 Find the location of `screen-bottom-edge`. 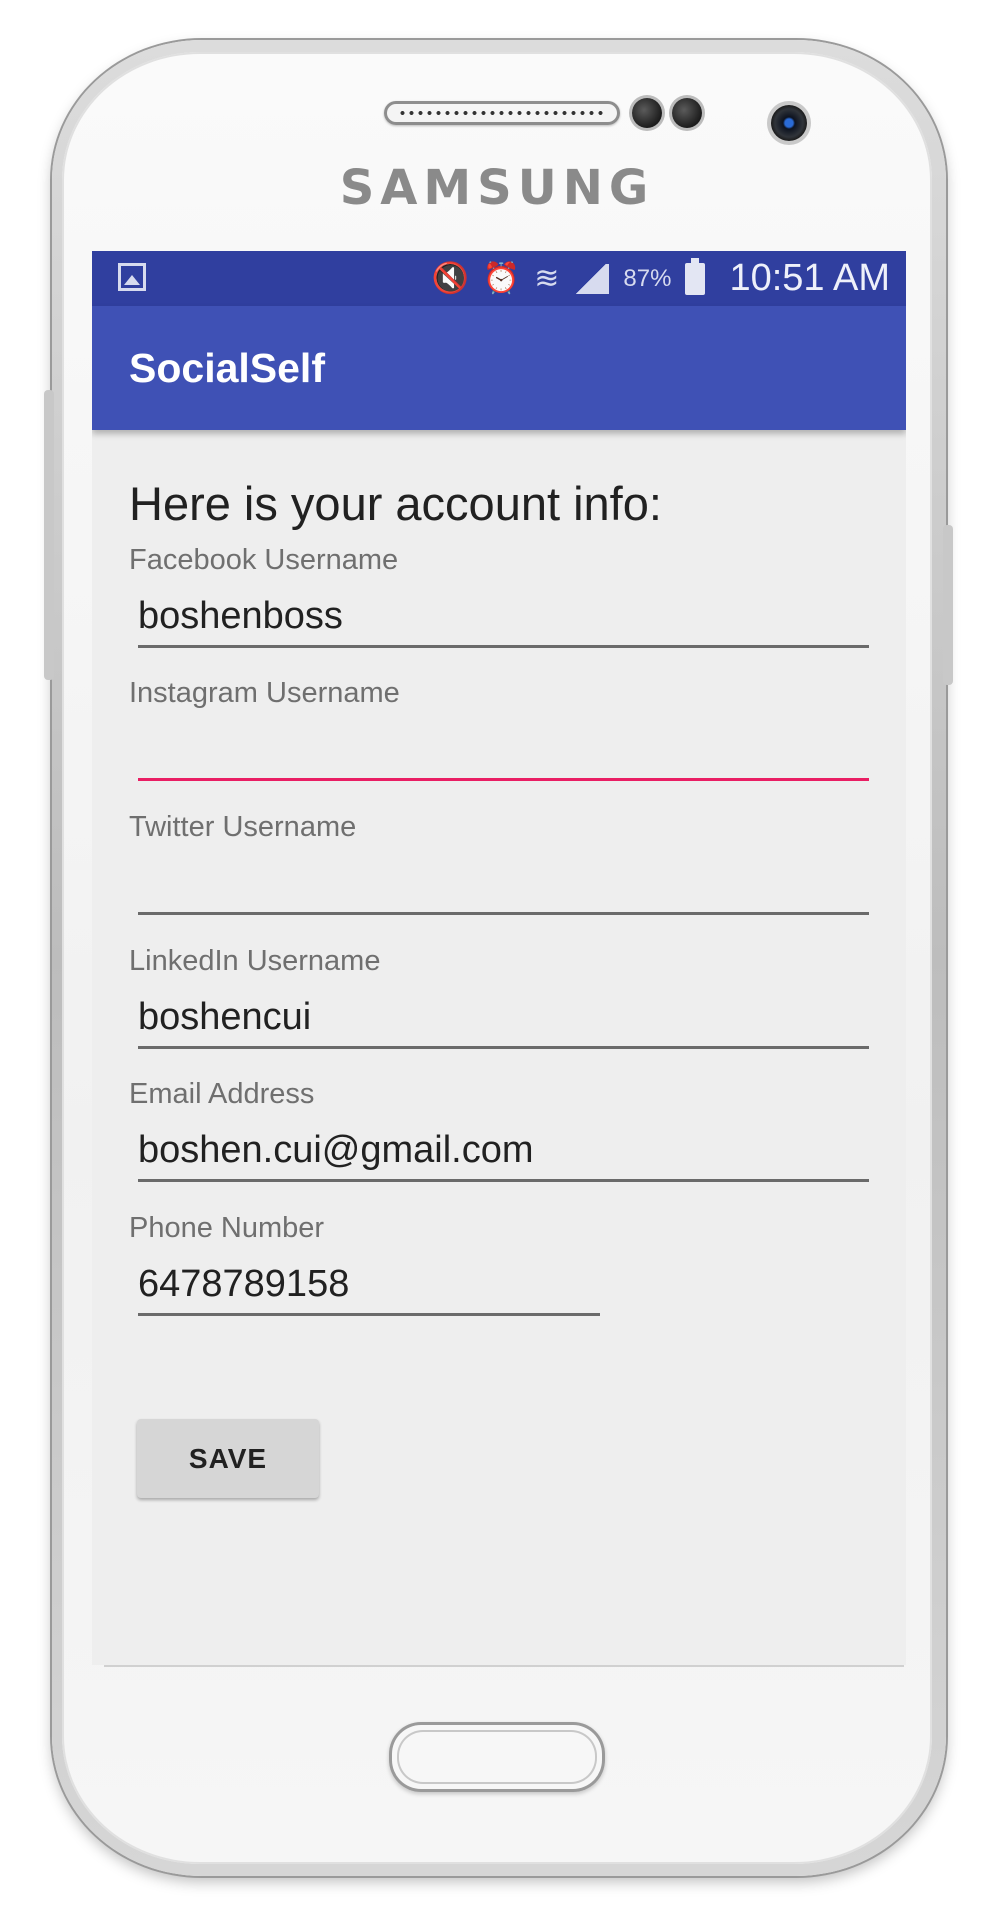

screen-bottom-edge is located at coordinates (504, 1666).